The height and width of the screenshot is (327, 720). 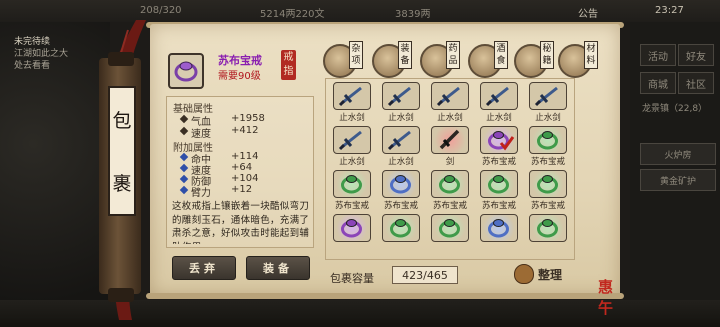 I want to click on location-label: 龙景镇（22,8）, so click(x=675, y=109).